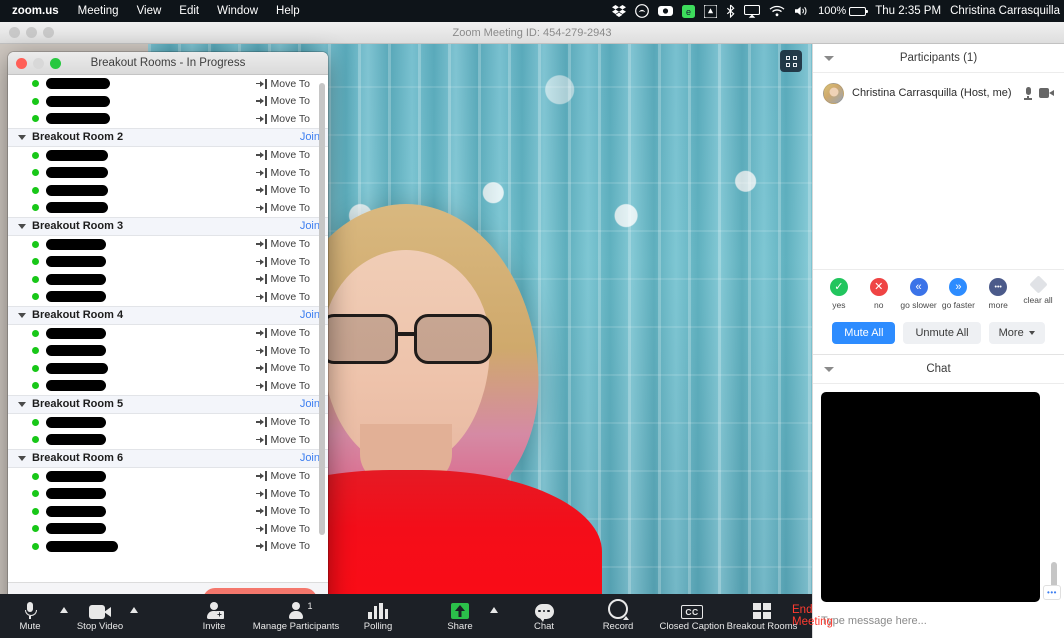 This screenshot has height=638, width=1064. I want to click on toolbar-stop-video-button: Stop Video, so click(100, 616).